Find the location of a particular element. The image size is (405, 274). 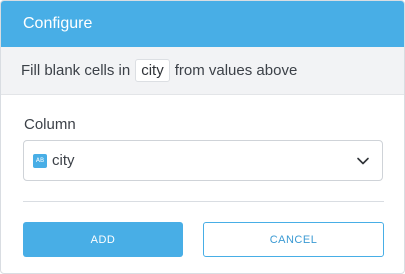

column-select: AB city is located at coordinates (203, 160).